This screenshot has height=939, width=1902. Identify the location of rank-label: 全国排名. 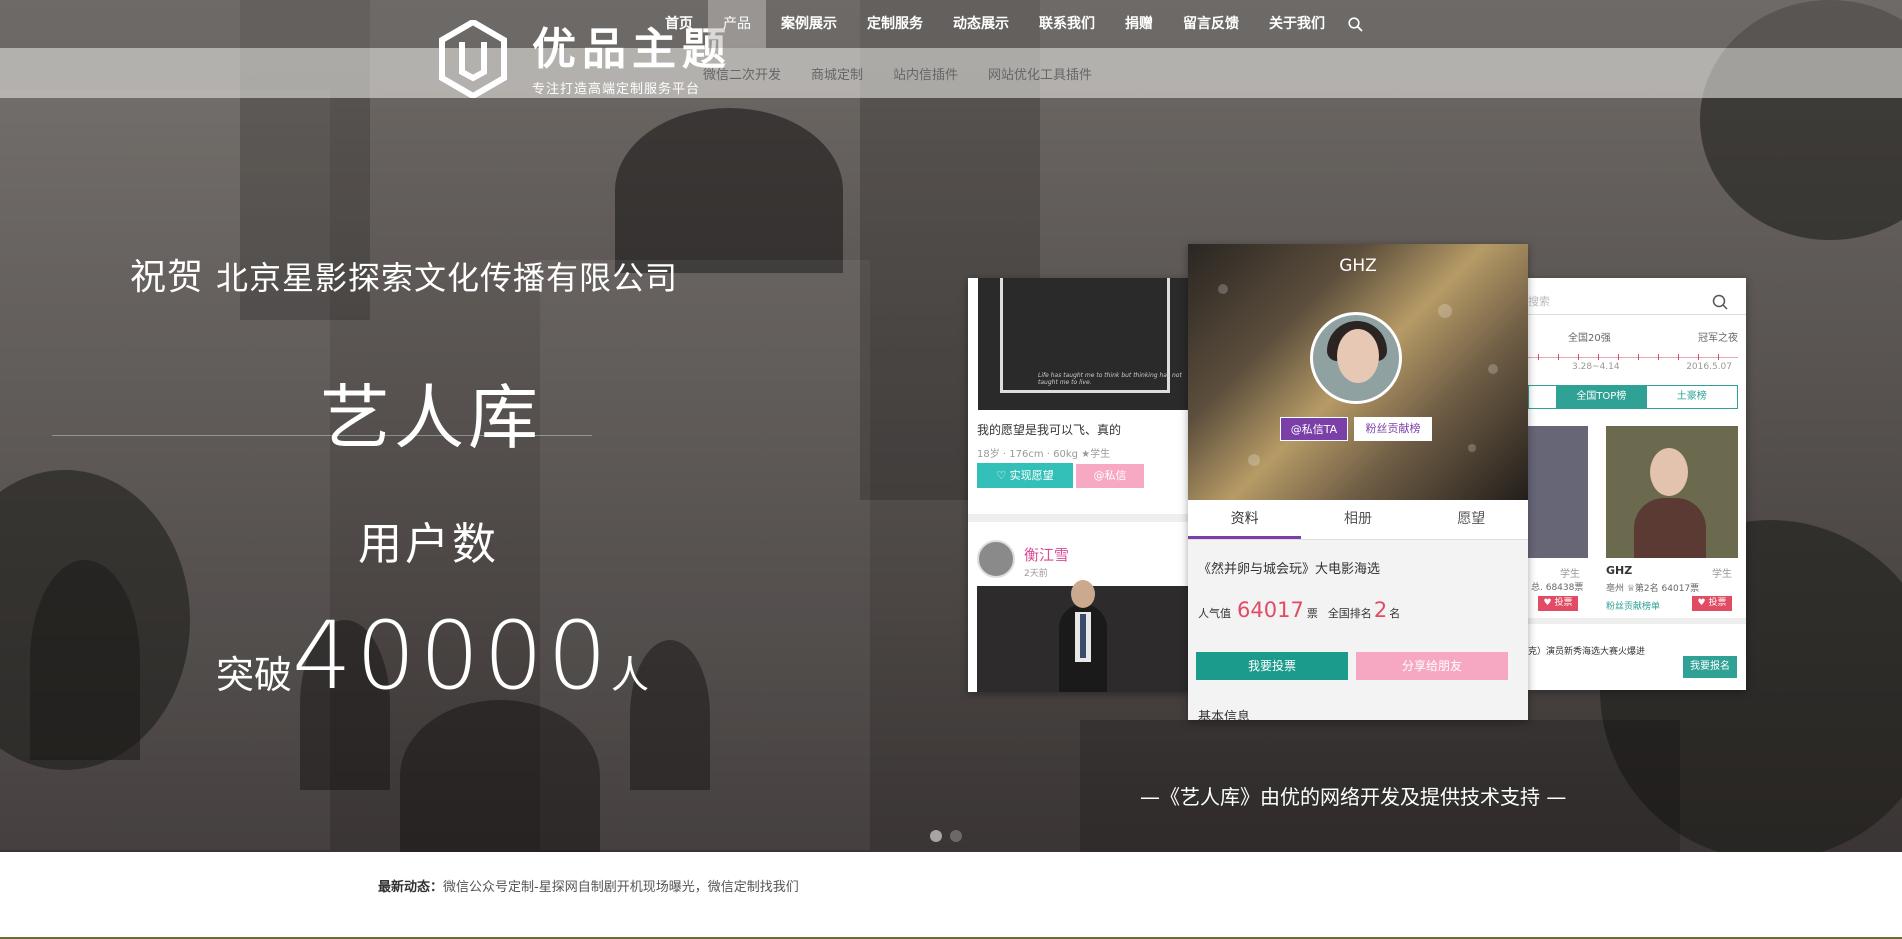
(1349, 613).